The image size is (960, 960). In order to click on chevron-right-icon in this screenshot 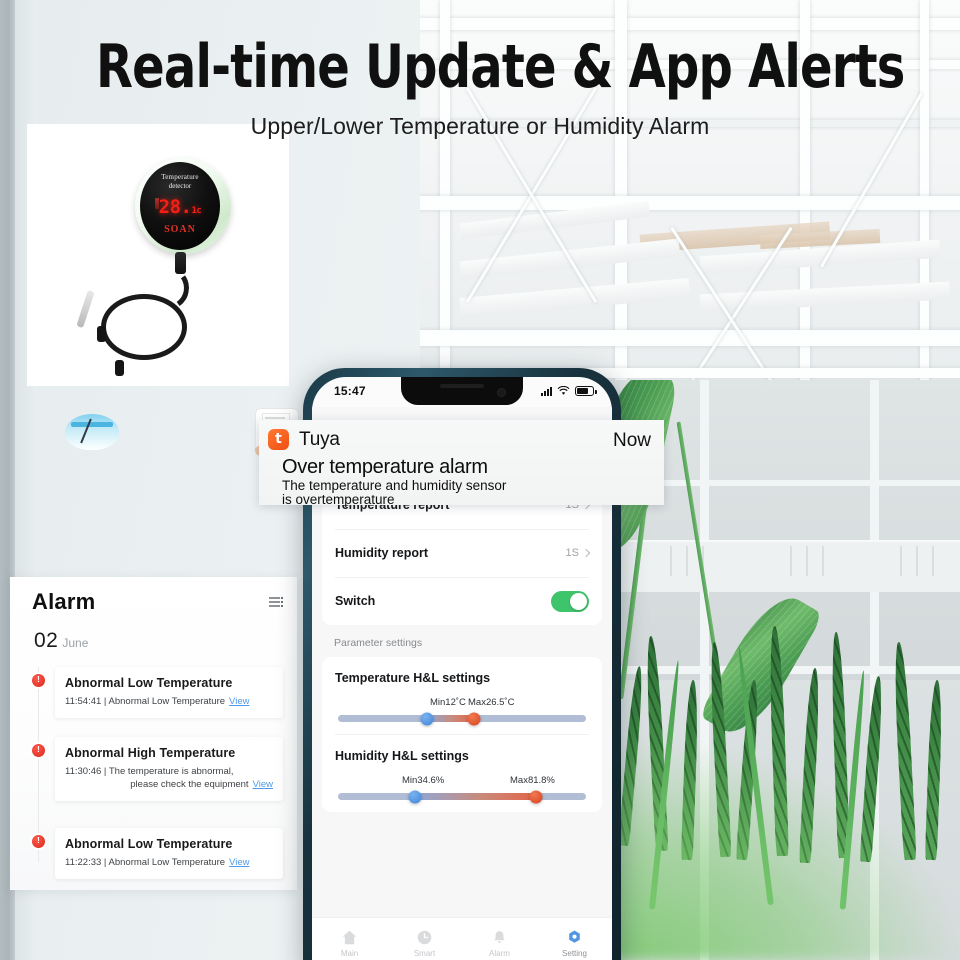, I will do `click(586, 553)`.